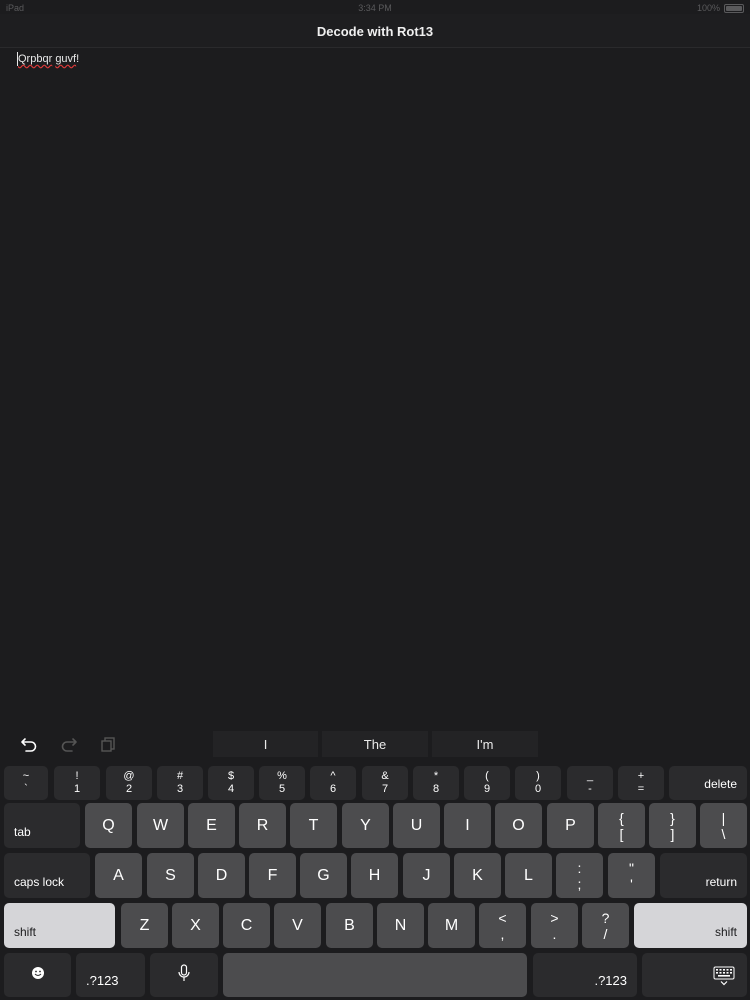  What do you see at coordinates (375, 8) in the screenshot?
I see `status-time: 3:34 PM` at bounding box center [375, 8].